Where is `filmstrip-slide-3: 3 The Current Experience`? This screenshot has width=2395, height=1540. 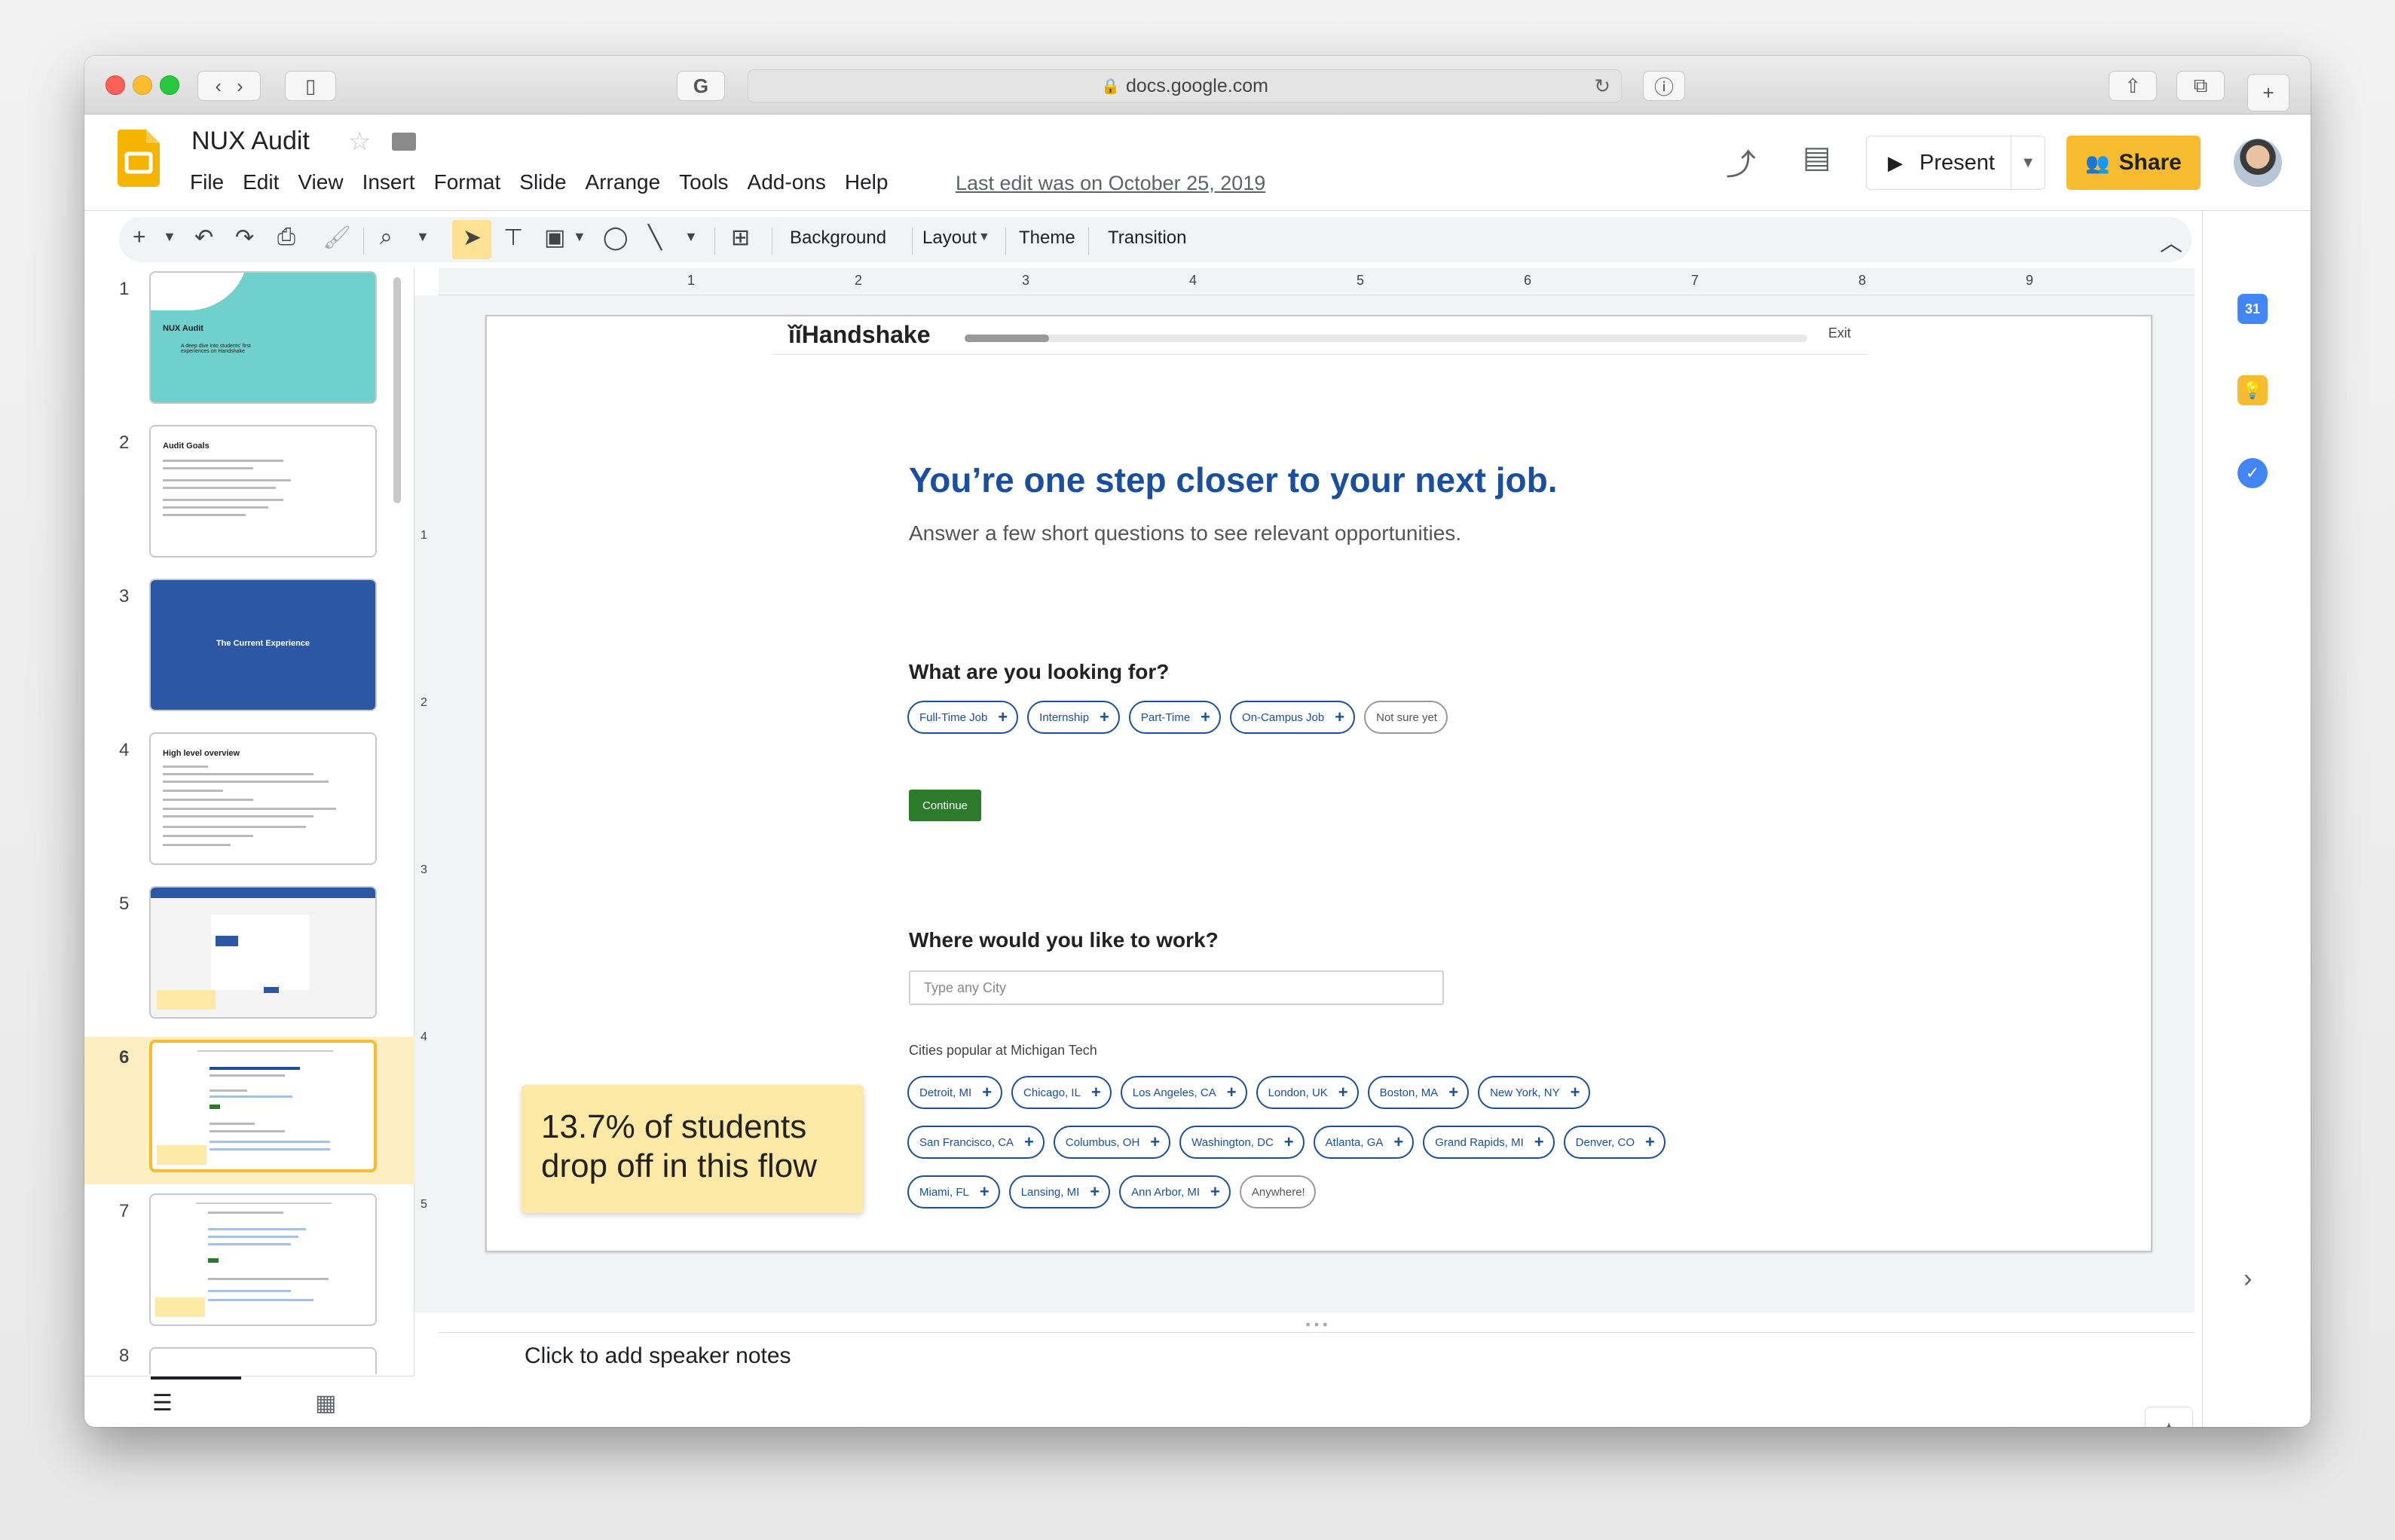
filmstrip-slide-3: 3 The Current Experience is located at coordinates (249, 649).